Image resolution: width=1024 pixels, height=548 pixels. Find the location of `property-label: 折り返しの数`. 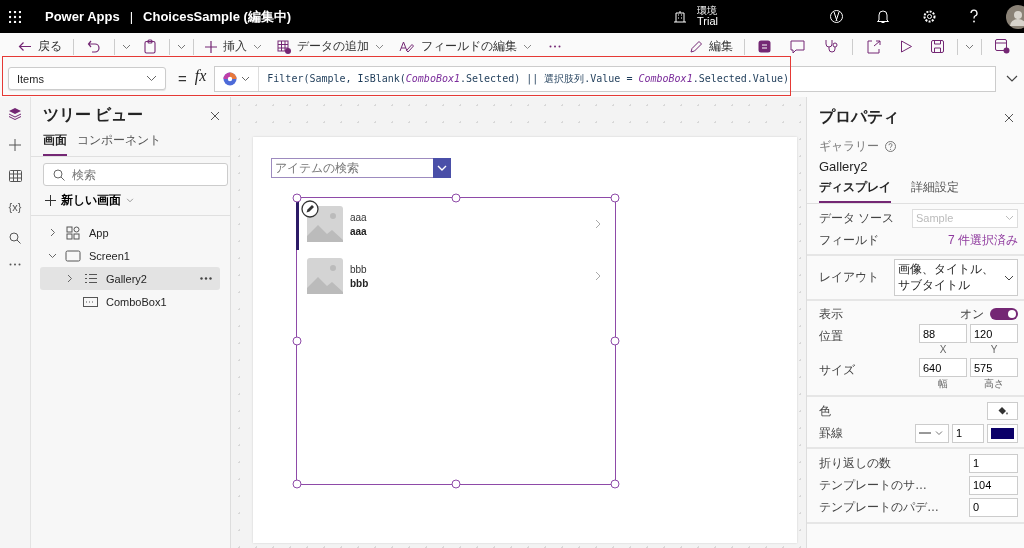

property-label: 折り返しの数 is located at coordinates (855, 463).